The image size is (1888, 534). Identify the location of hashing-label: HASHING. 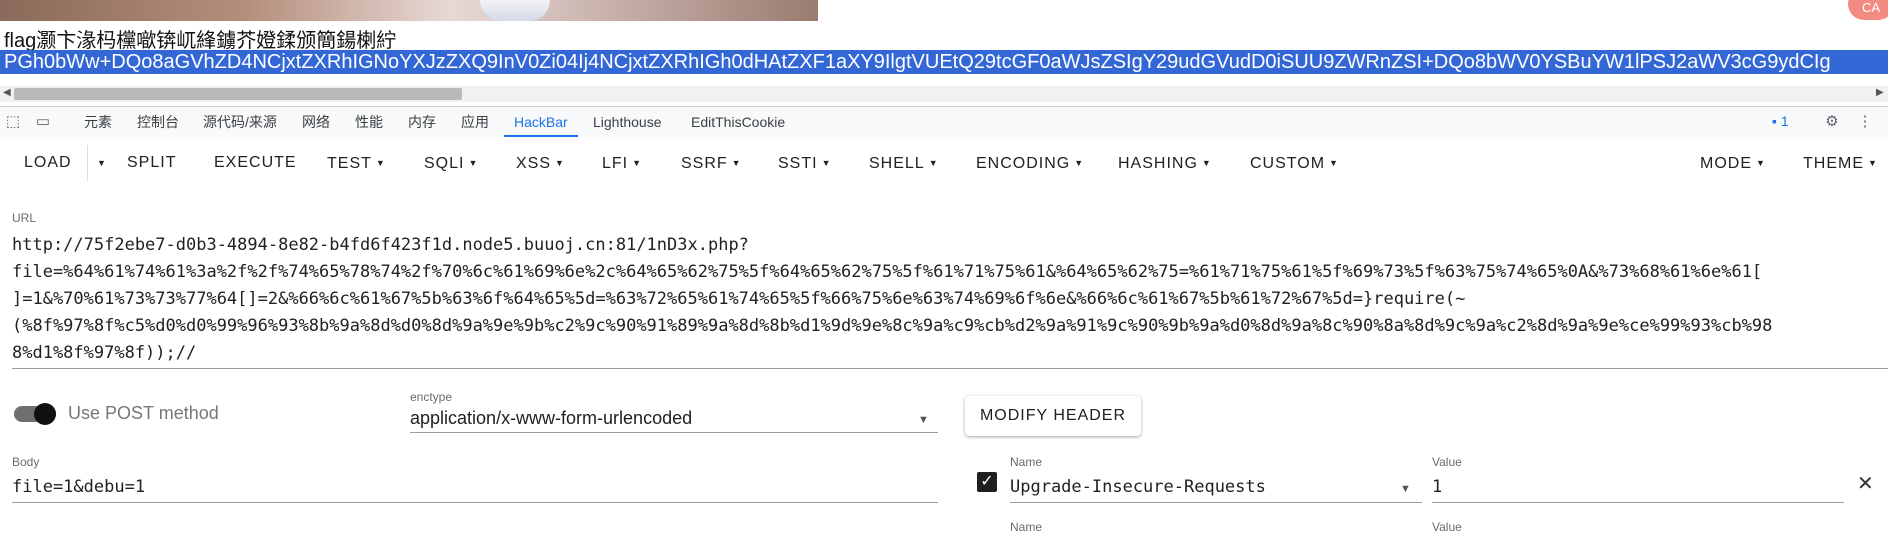
(1158, 163).